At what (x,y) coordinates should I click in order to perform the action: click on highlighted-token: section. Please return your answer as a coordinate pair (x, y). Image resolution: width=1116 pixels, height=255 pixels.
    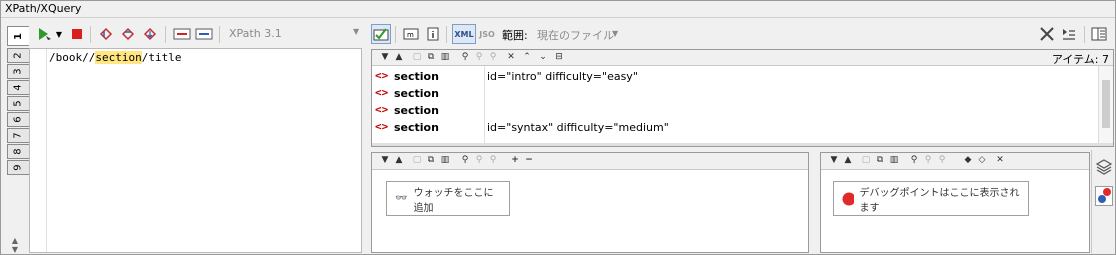
    Looking at the image, I should click on (118, 57).